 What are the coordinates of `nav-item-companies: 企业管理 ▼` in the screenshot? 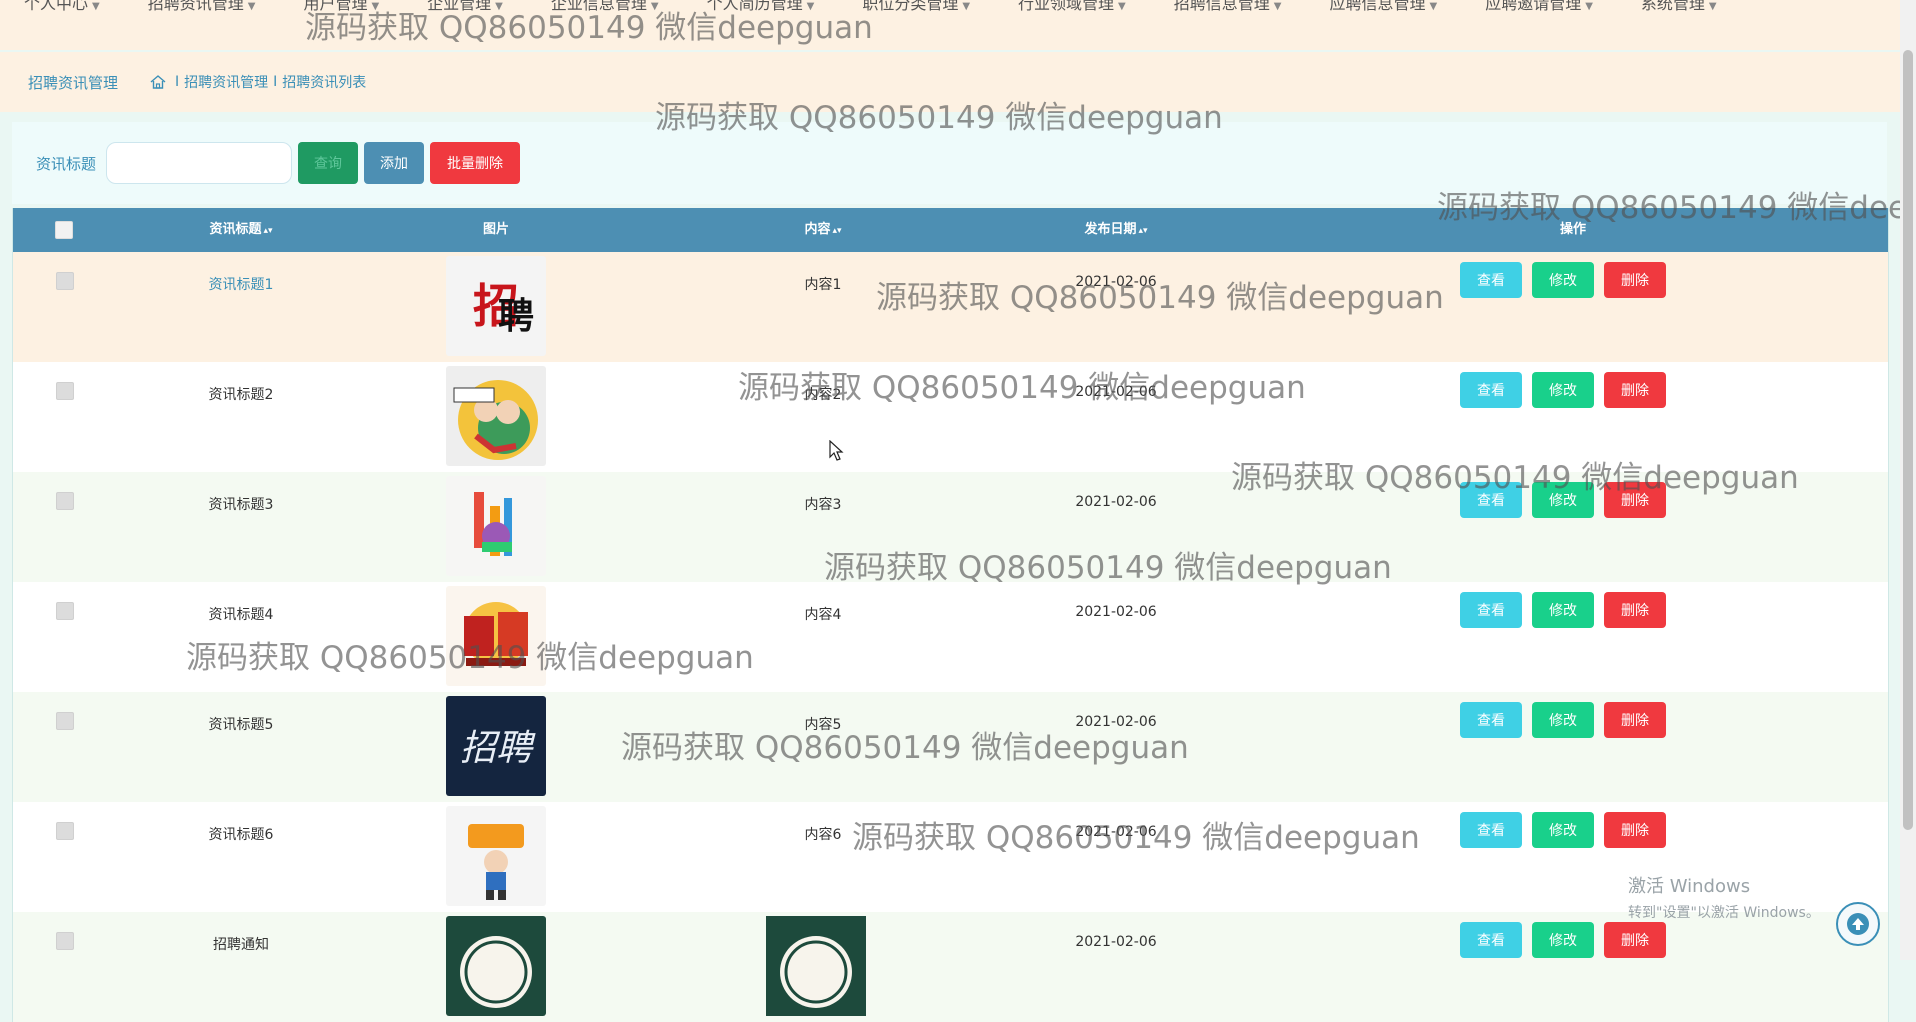 It's located at (465, 7).